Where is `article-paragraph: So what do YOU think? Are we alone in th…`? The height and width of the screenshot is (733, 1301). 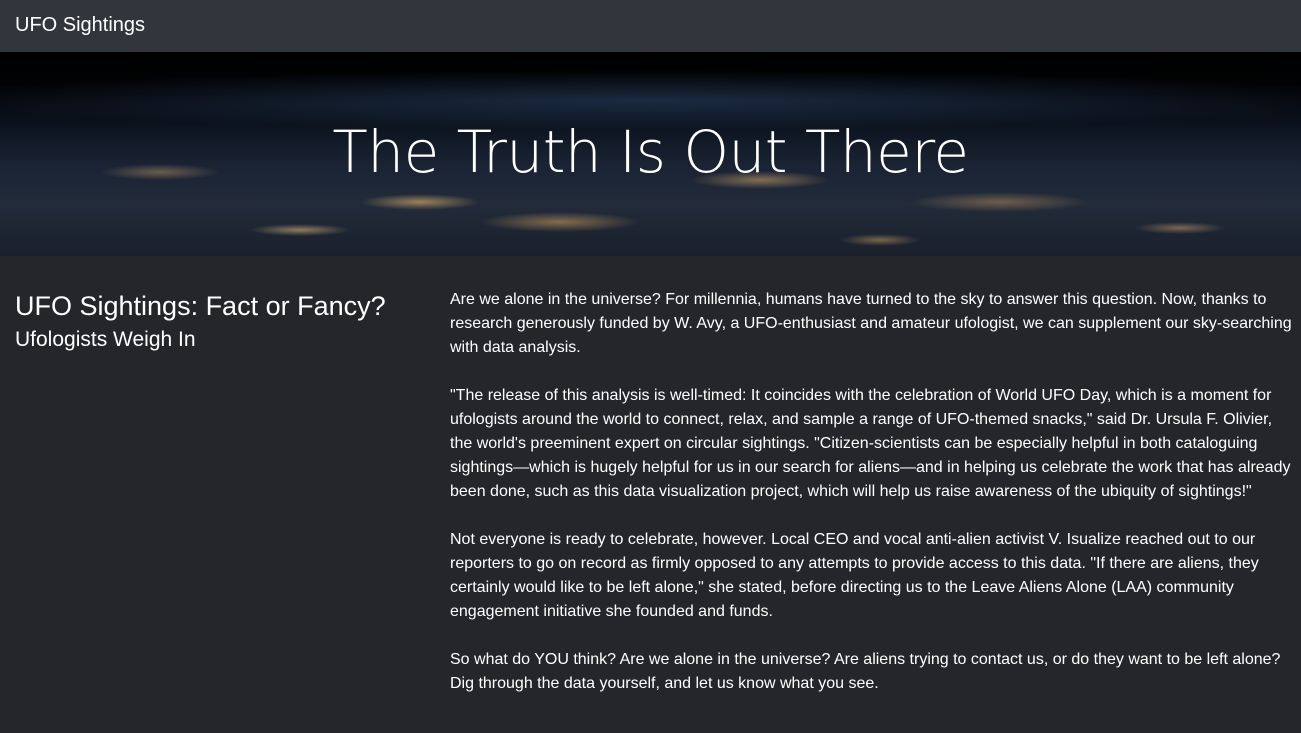 article-paragraph: So what do YOU think? Are we alone in th… is located at coordinates (865, 671).